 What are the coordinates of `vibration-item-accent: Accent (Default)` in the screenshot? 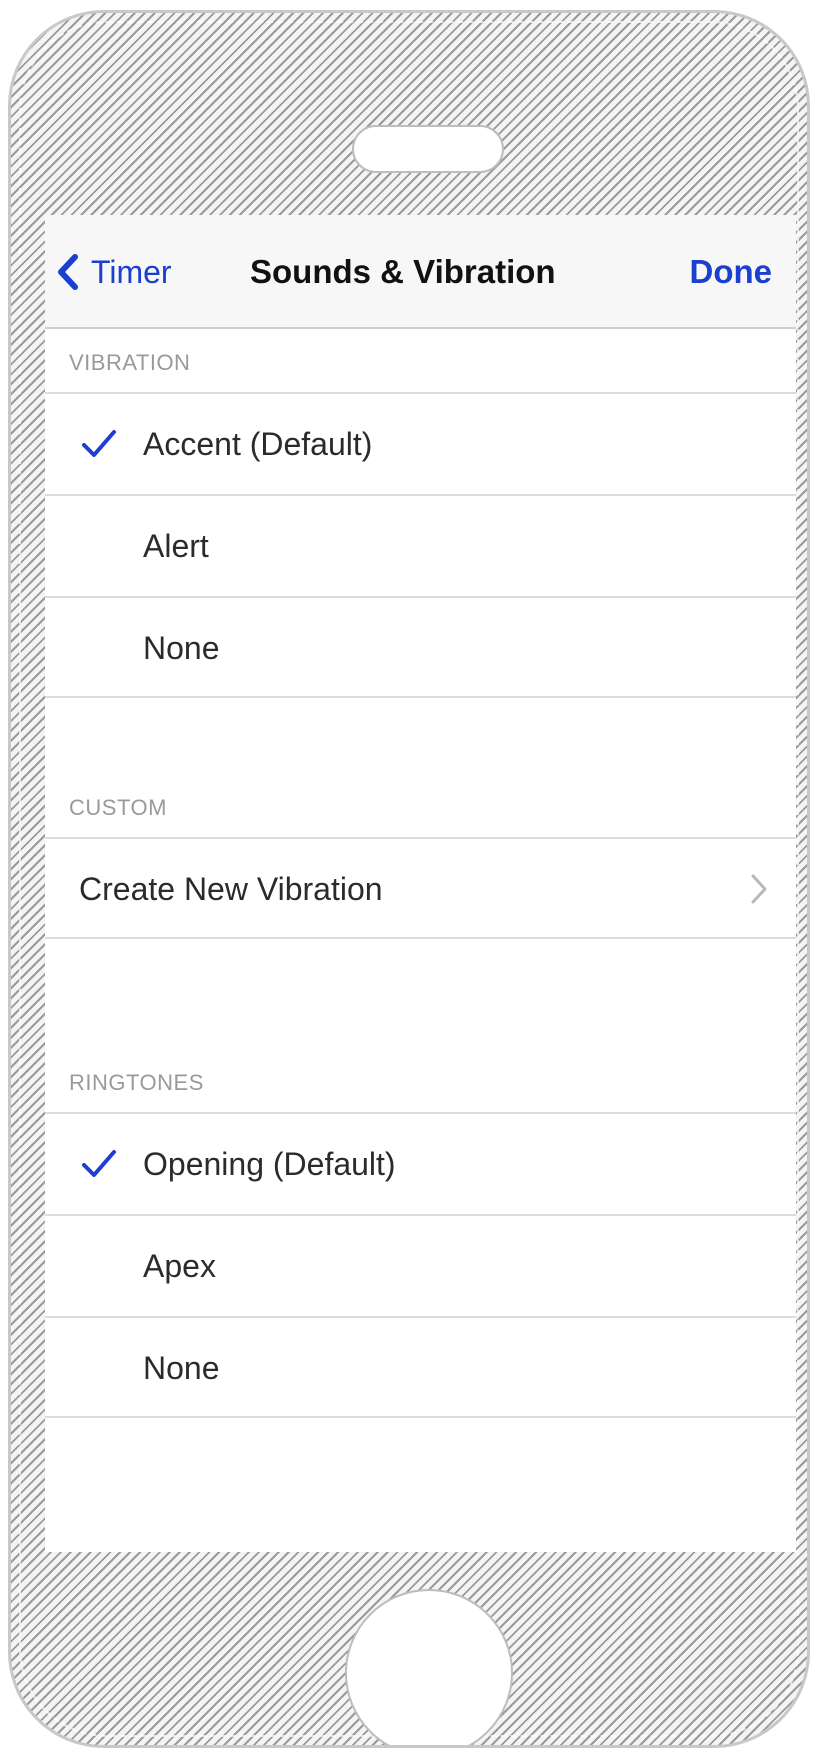 It's located at (420, 443).